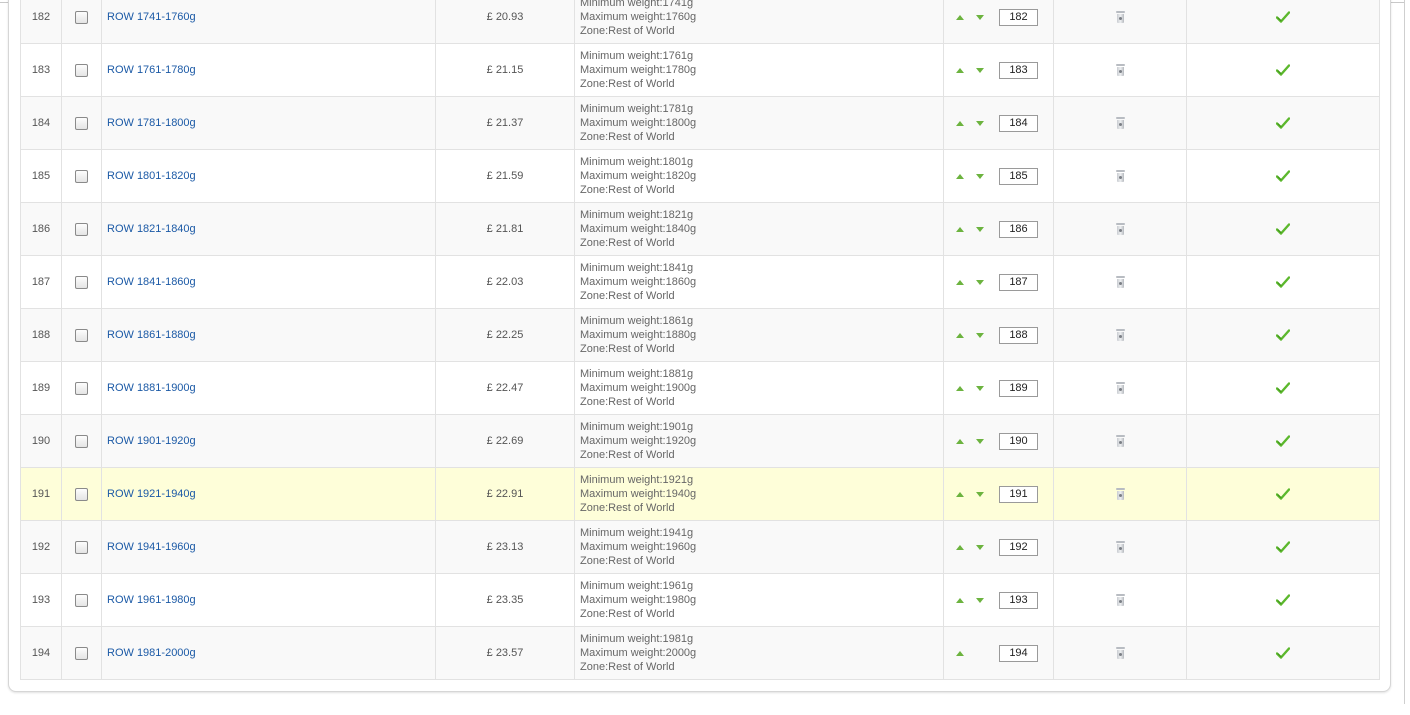 The height and width of the screenshot is (715, 1410). What do you see at coordinates (151, 282) in the screenshot?
I see `rate-name-link: ROW 1841-1860g` at bounding box center [151, 282].